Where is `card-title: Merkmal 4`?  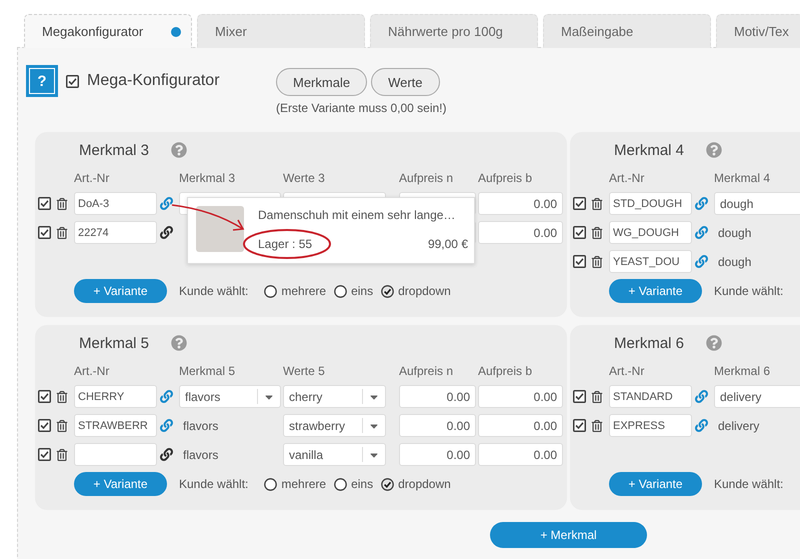 card-title: Merkmal 4 is located at coordinates (649, 150).